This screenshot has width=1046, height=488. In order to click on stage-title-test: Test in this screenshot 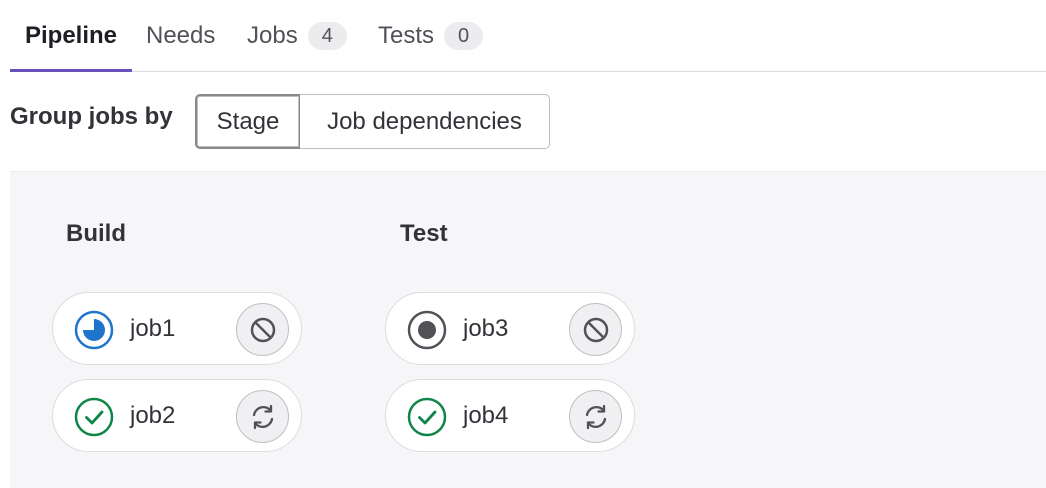, I will do `click(424, 233)`.